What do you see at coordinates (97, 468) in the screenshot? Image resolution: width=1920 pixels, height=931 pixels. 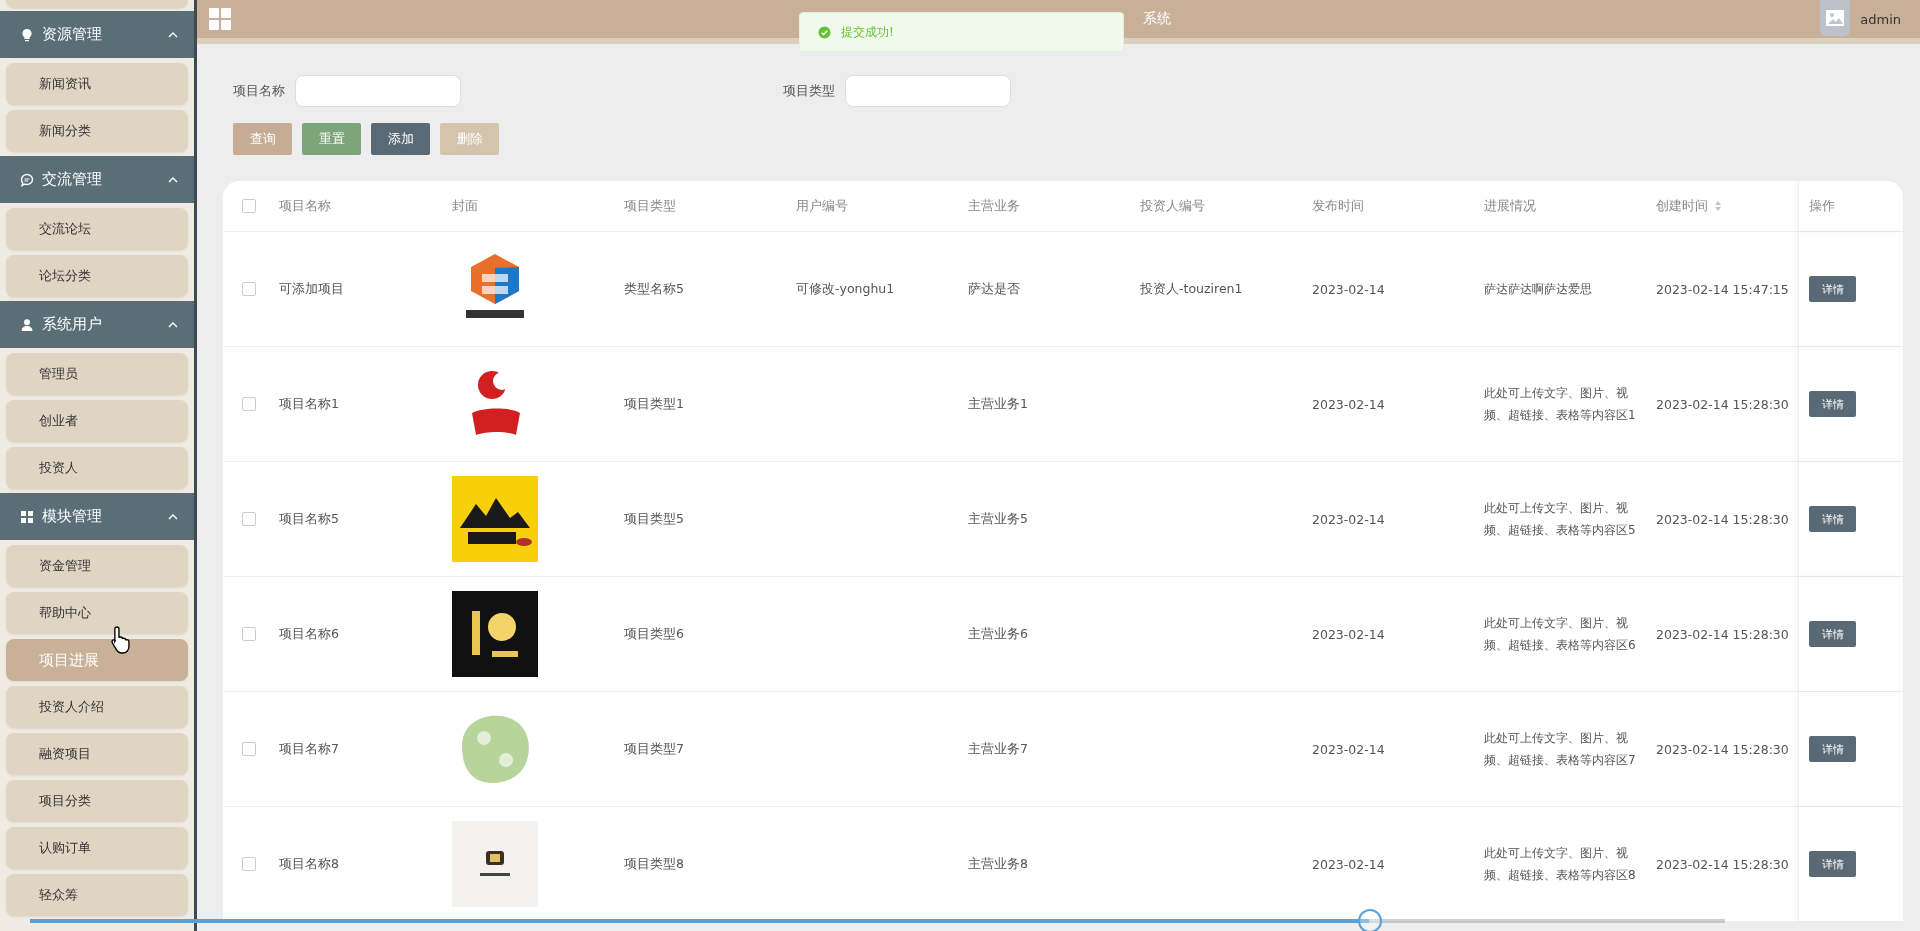 I see `menu-item: 投资人` at bounding box center [97, 468].